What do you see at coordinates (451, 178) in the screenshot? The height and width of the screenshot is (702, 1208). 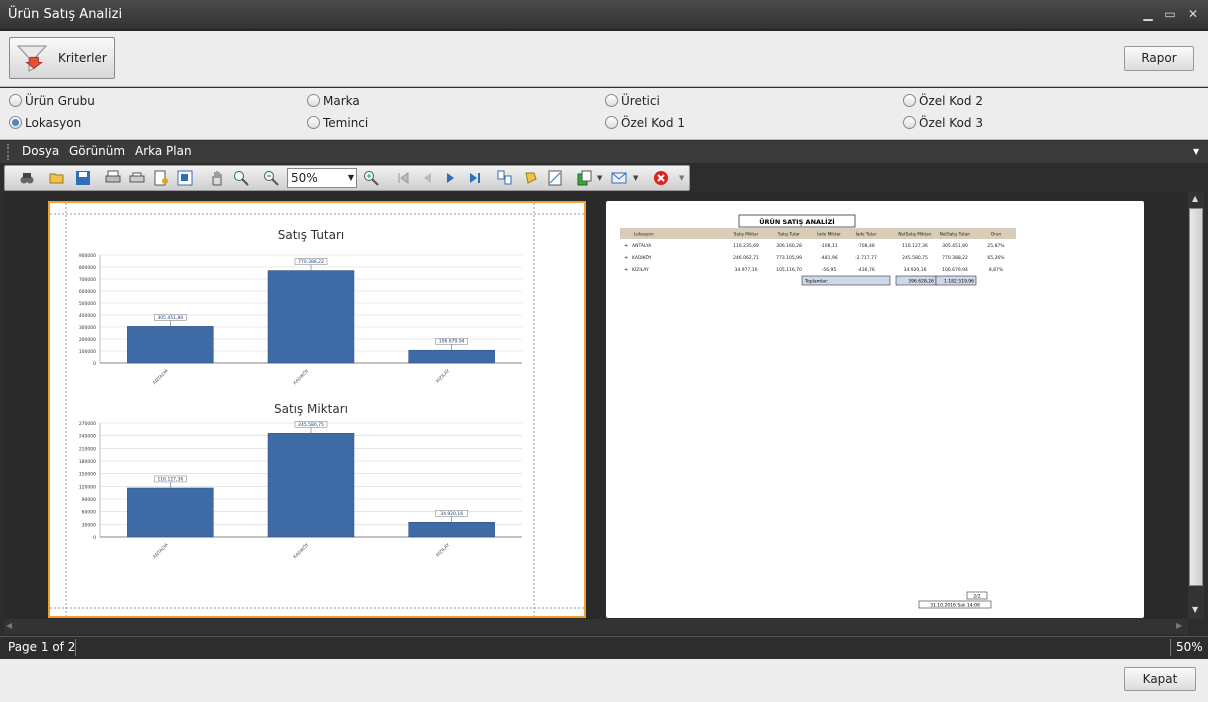 I see `next-page-icon` at bounding box center [451, 178].